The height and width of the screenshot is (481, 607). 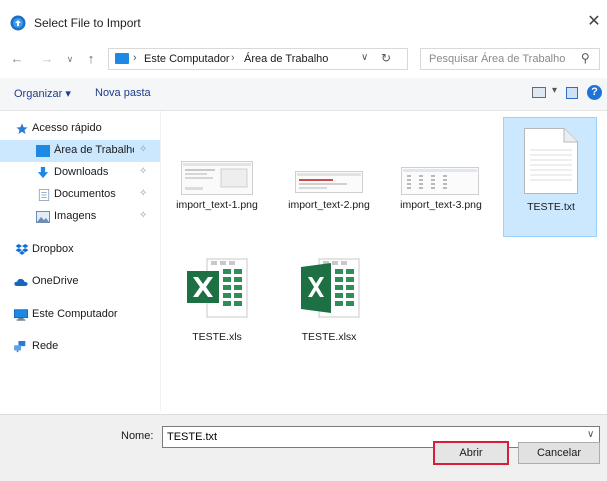 I want to click on app-icon, so click(x=18, y=23).